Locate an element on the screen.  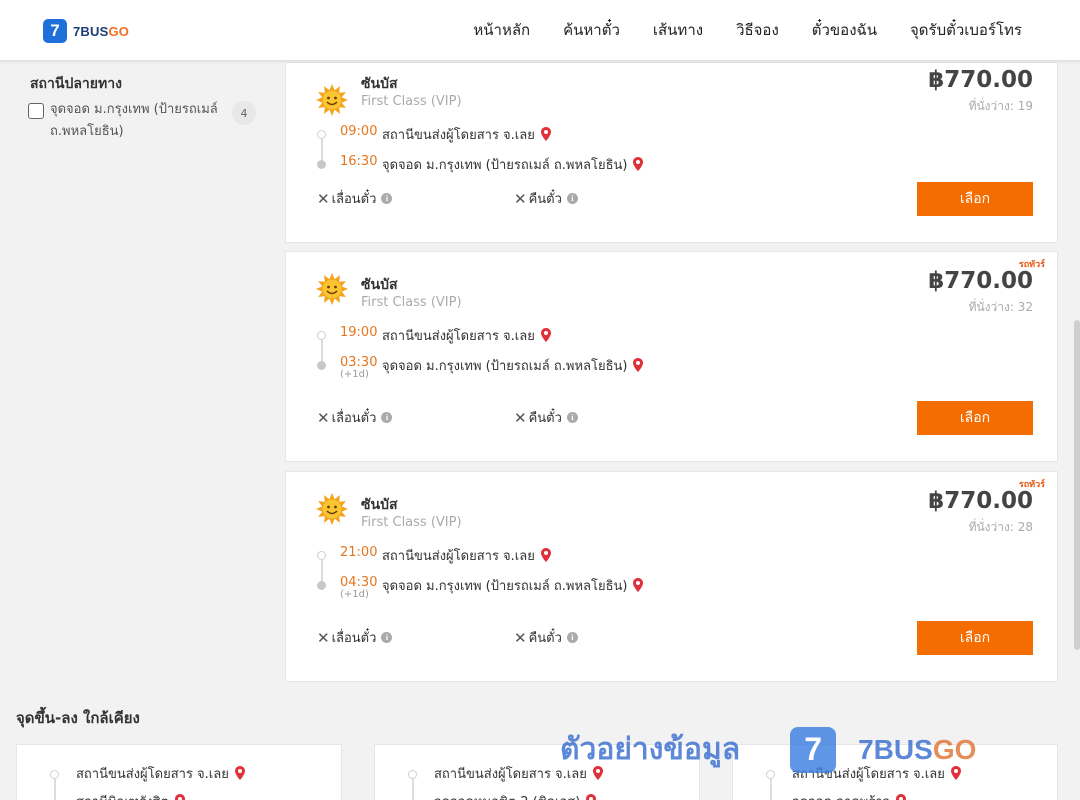
logo-mark: 7 is located at coordinates (55, 31).